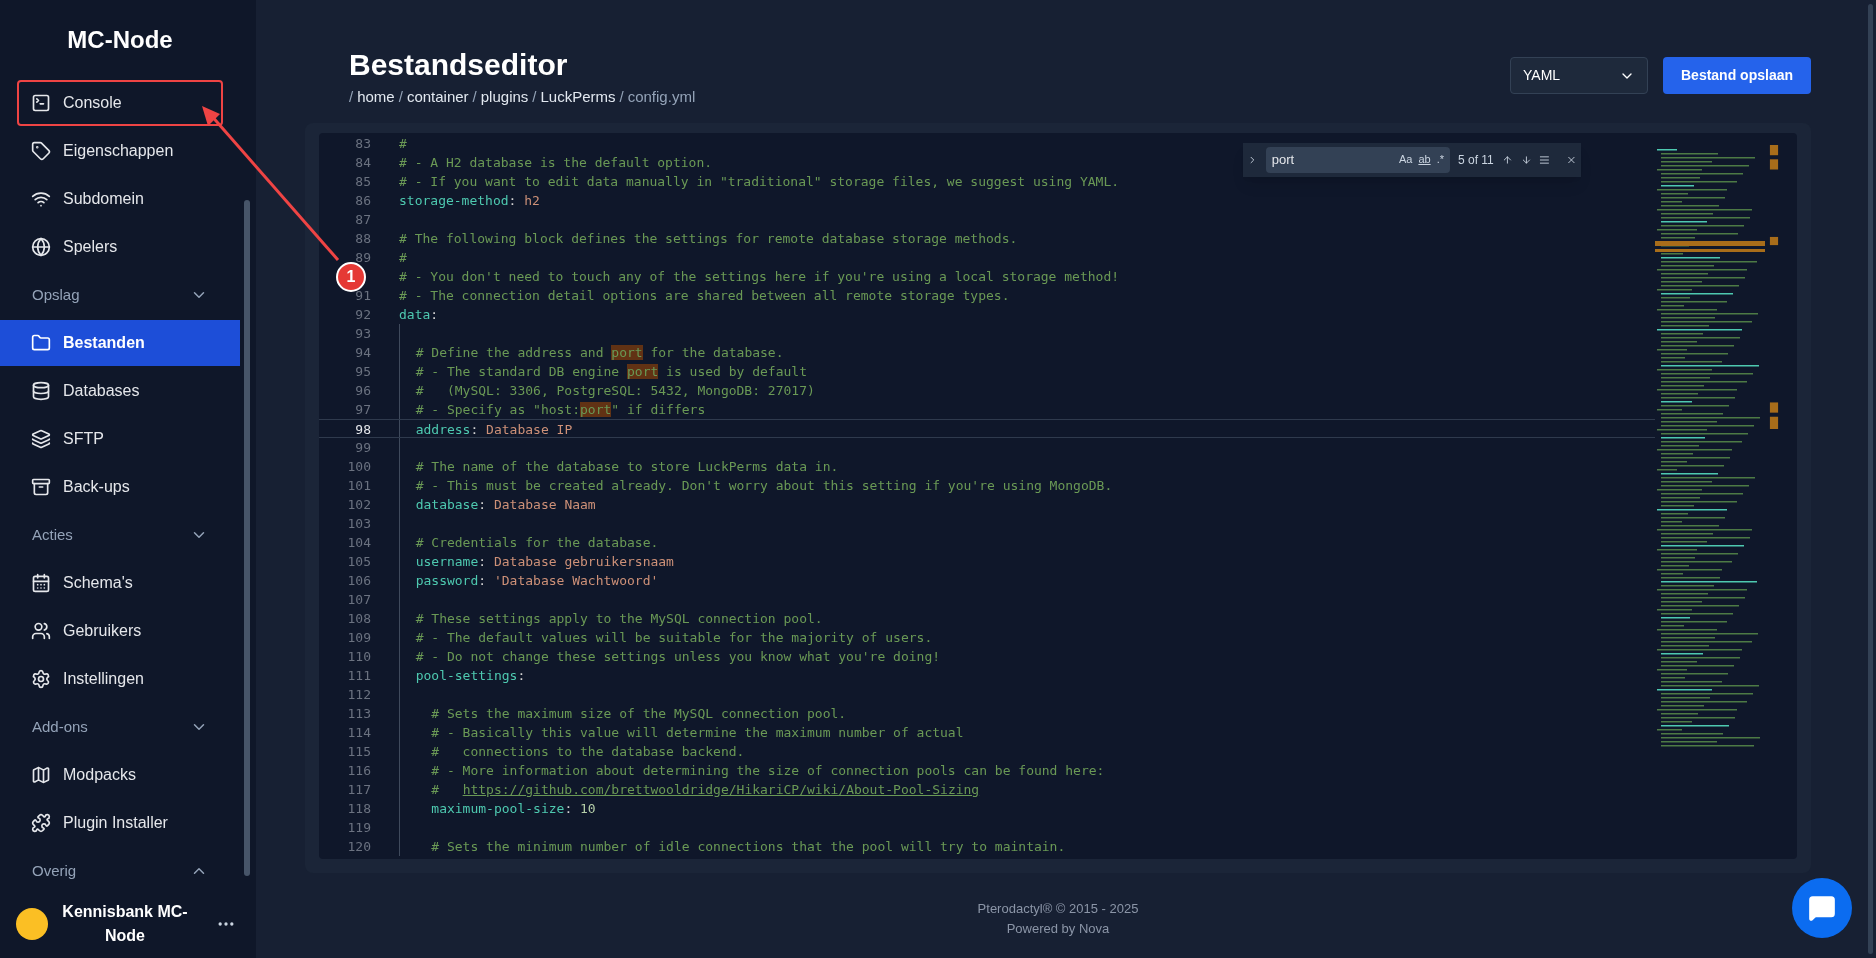 The image size is (1876, 958). Describe the element at coordinates (759, 276) in the screenshot. I see `code-line: # - You don't need to touch any of the settings here if you're using a local storage method!` at that location.